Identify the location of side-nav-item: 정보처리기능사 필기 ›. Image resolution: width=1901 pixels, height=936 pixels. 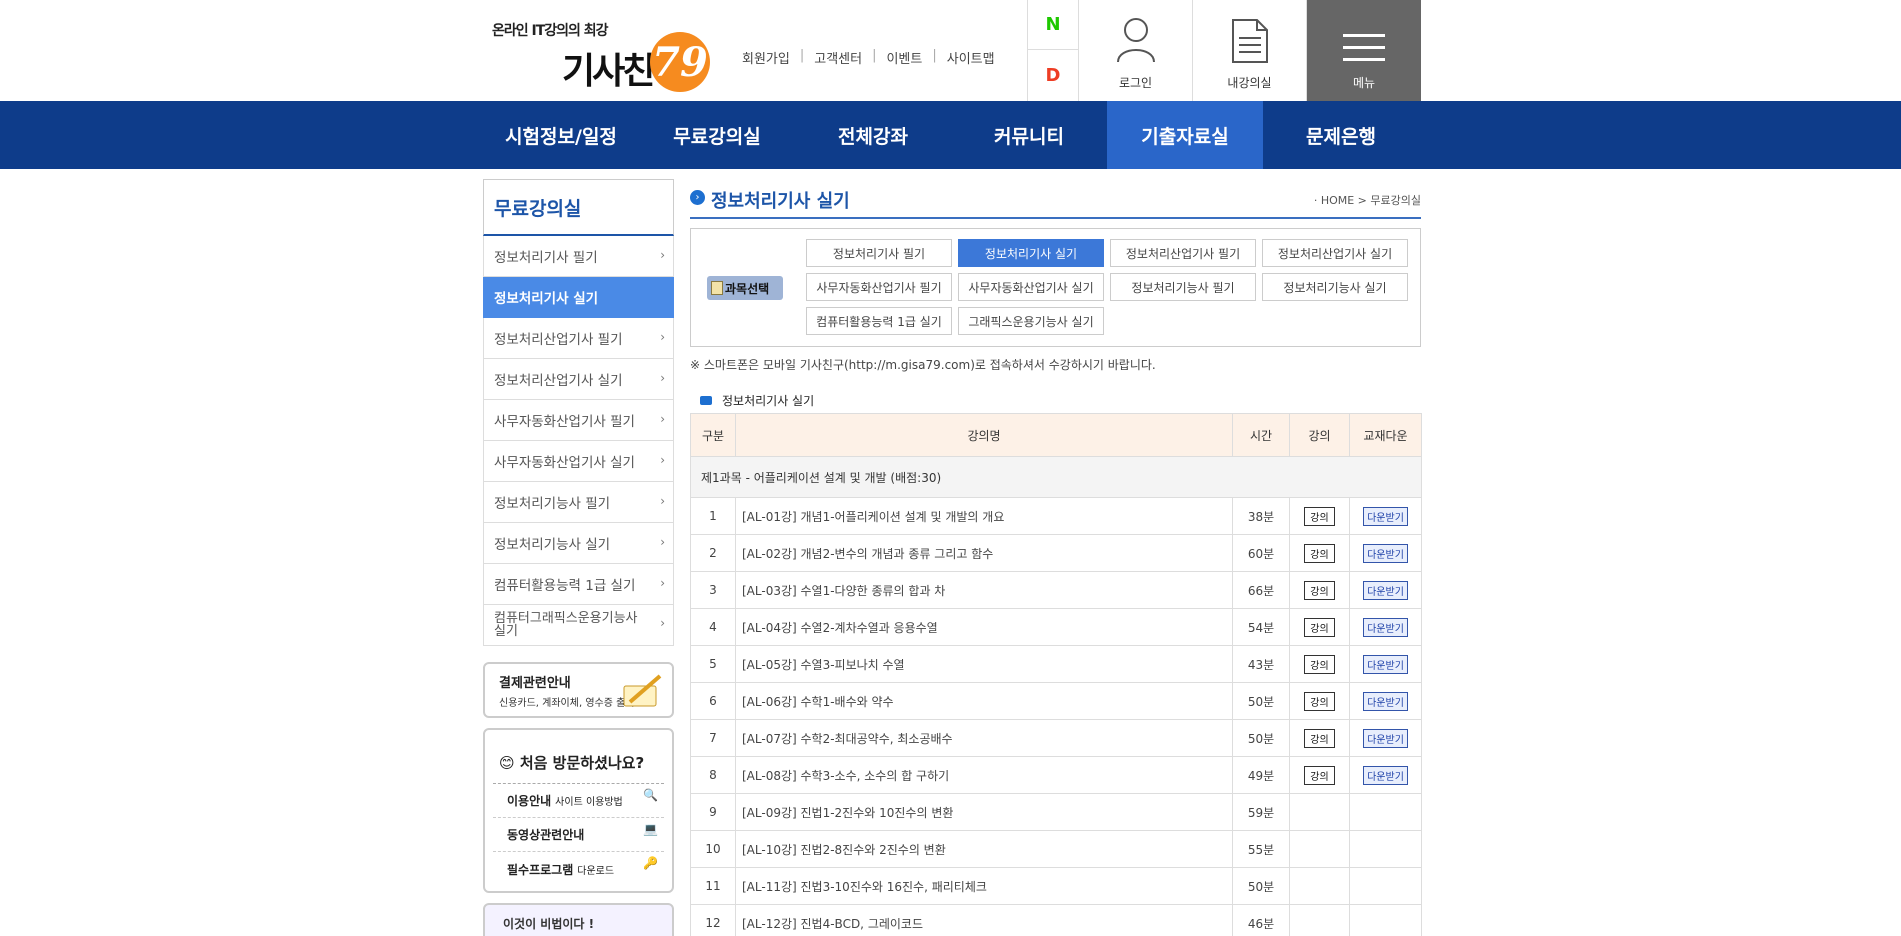
(578, 502).